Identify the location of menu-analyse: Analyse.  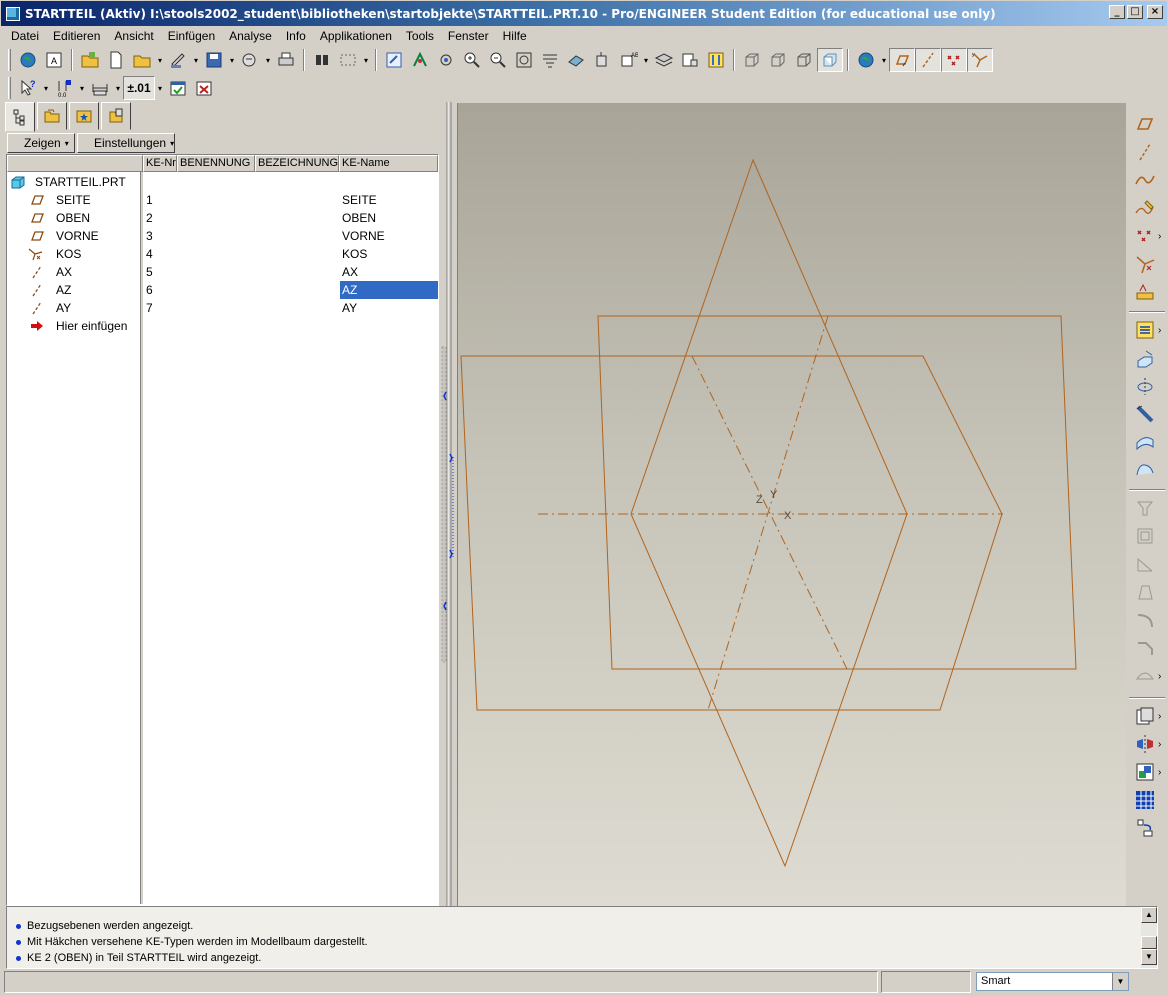
(250, 36).